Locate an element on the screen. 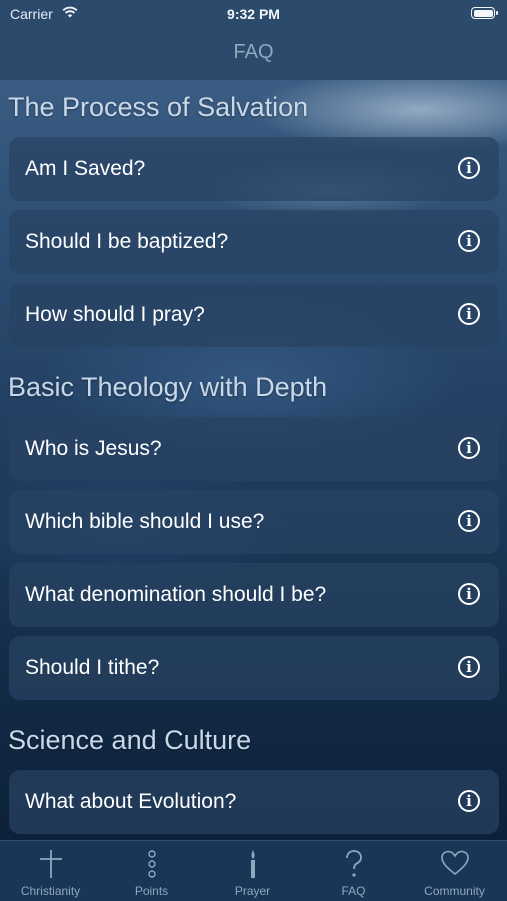 The width and height of the screenshot is (507, 901). faq-row-label: Should I be baptized? is located at coordinates (127, 241).